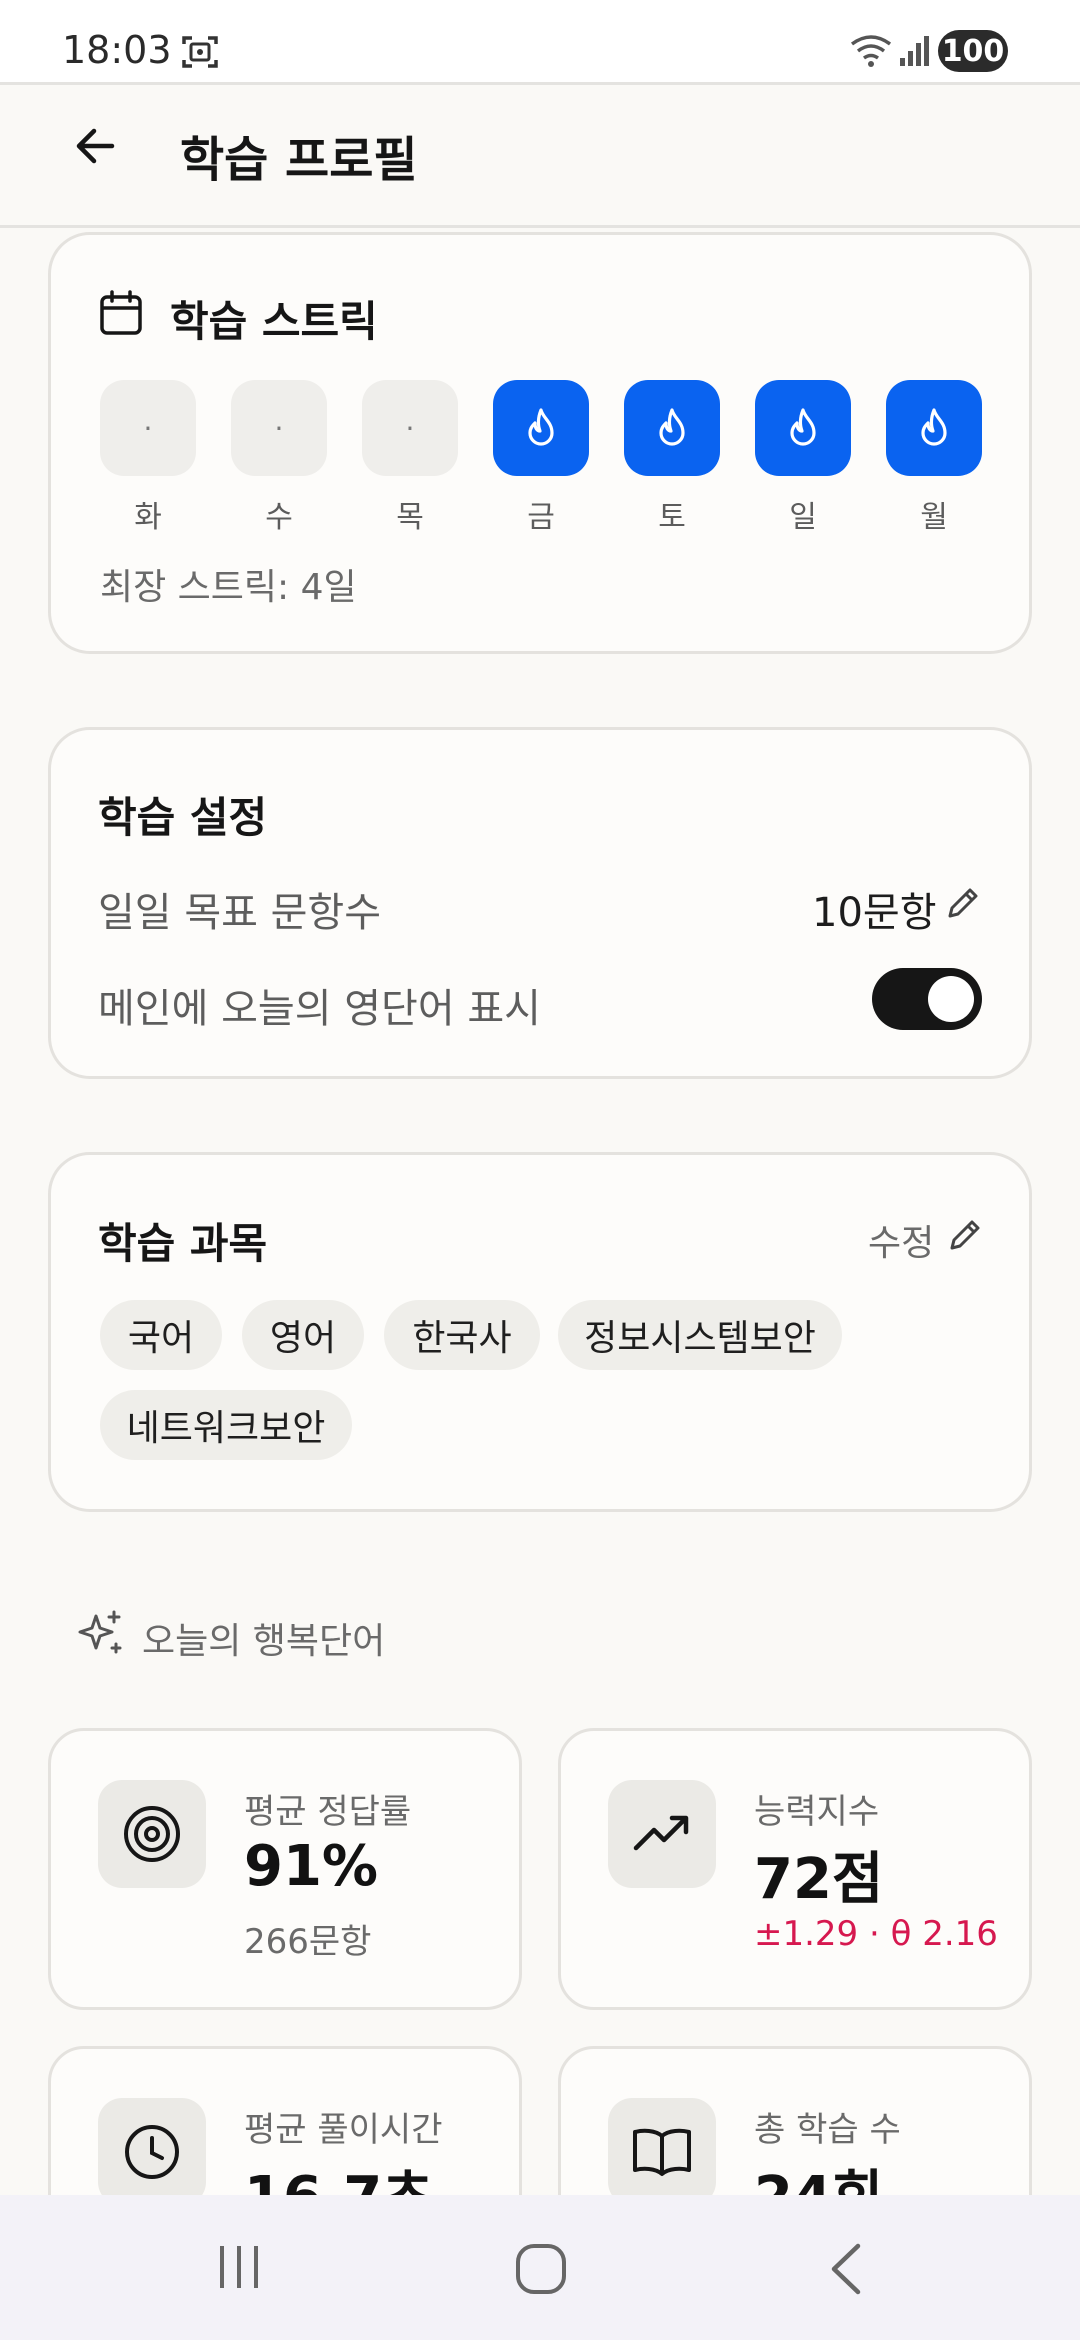 The image size is (1080, 2340). I want to click on streak-day-sat, so click(672, 428).